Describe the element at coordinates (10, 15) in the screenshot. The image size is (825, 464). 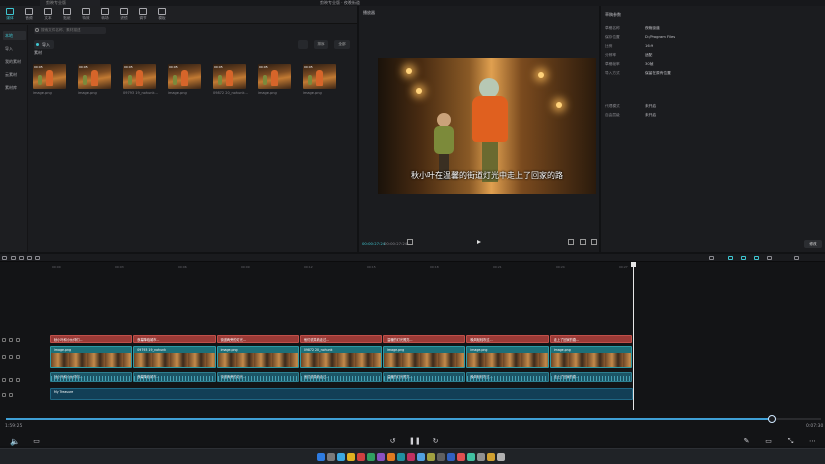
I see `tool-media: 媒体` at that location.